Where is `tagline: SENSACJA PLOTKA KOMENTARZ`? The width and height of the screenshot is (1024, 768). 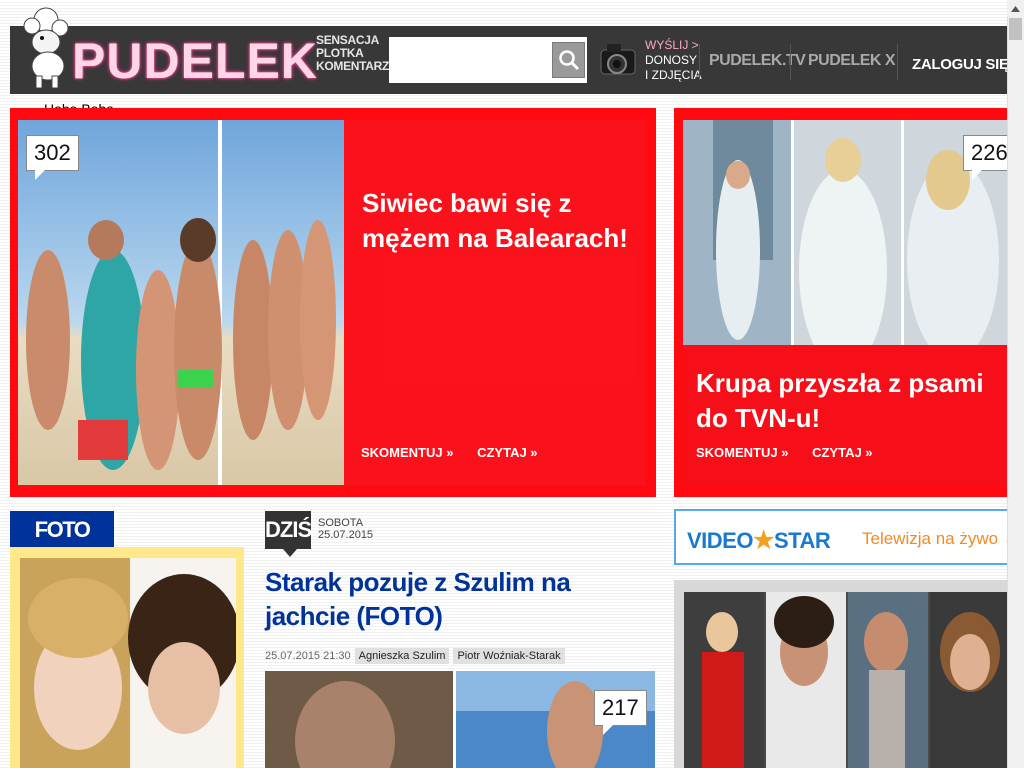 tagline: SENSACJA PLOTKA KOMENTARZ is located at coordinates (352, 53).